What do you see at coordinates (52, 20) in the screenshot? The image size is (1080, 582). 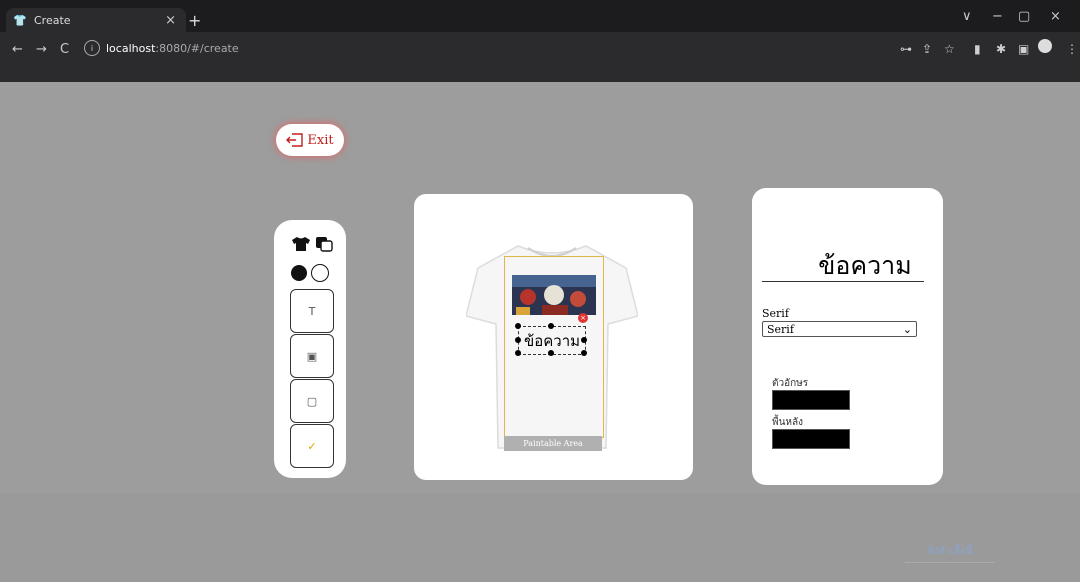 I see `tab-title: Create` at bounding box center [52, 20].